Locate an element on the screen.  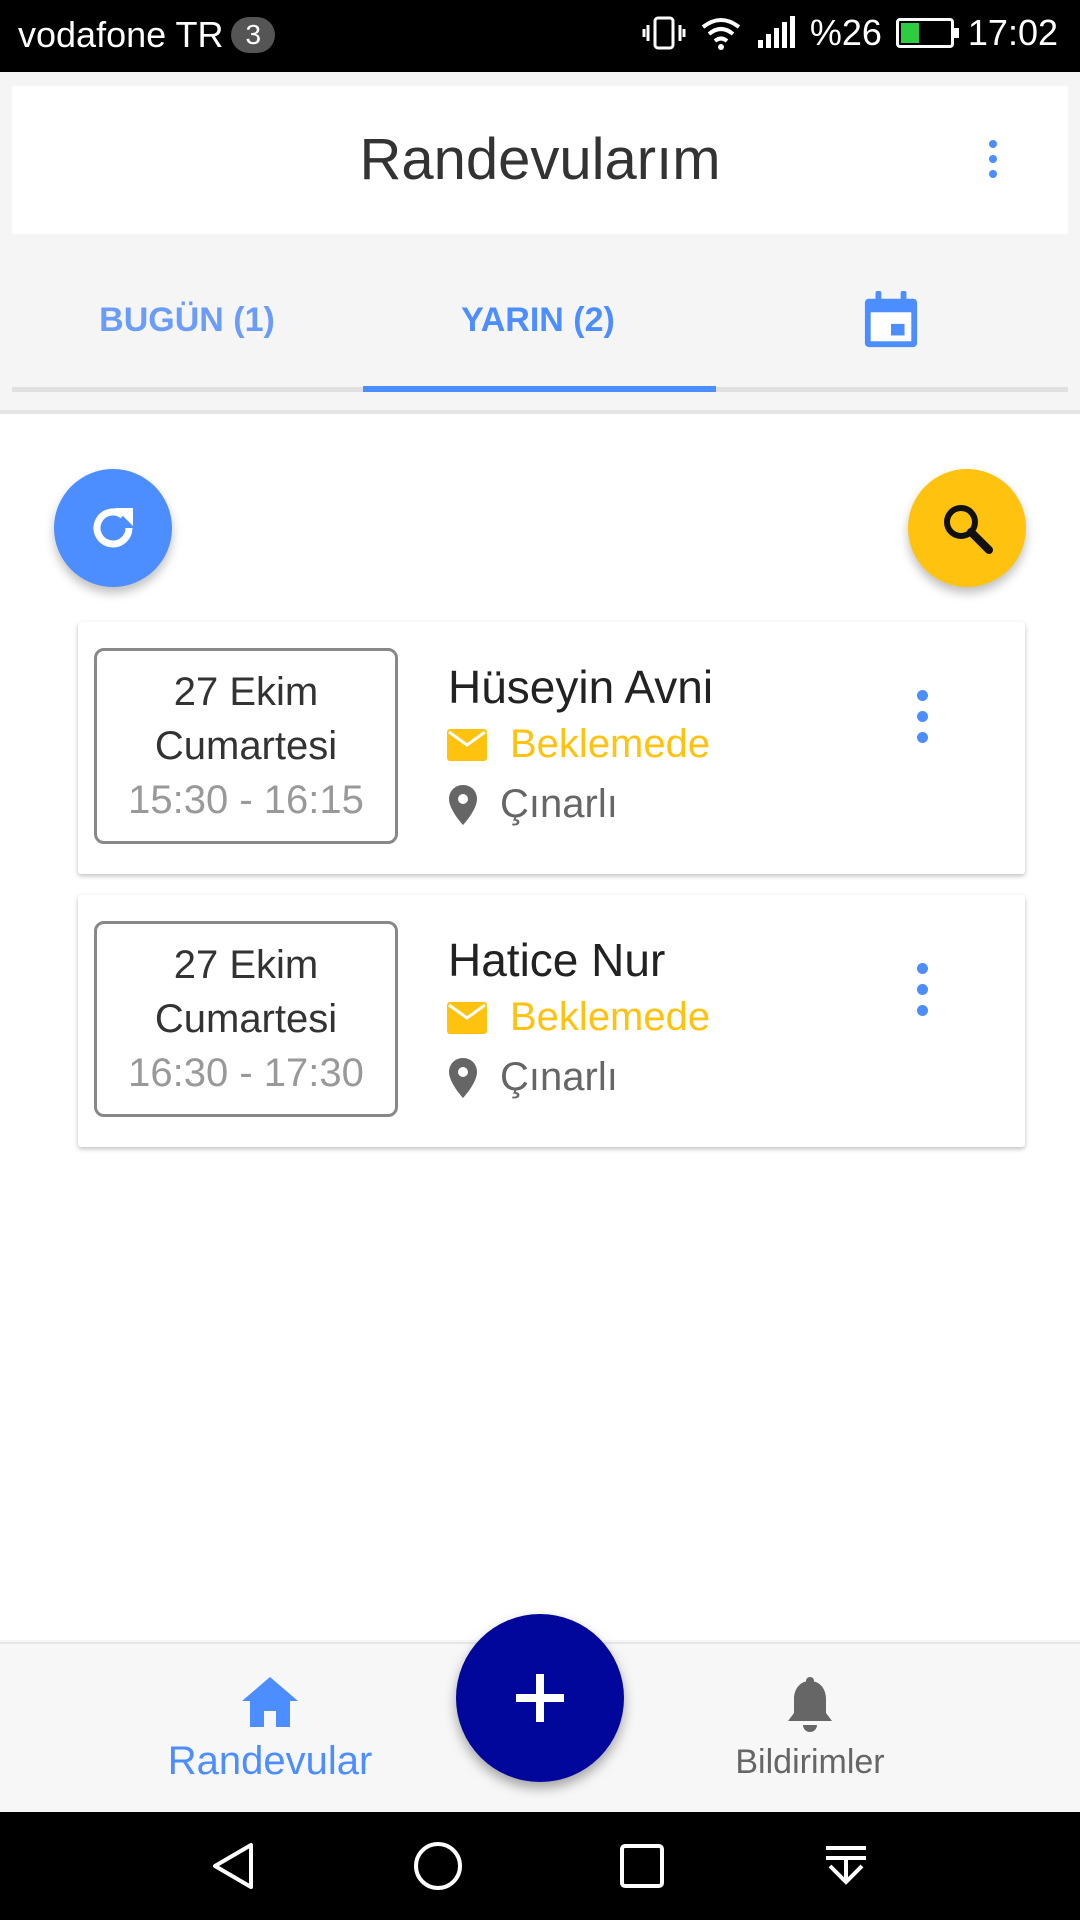
tab-calendar is located at coordinates (891, 320).